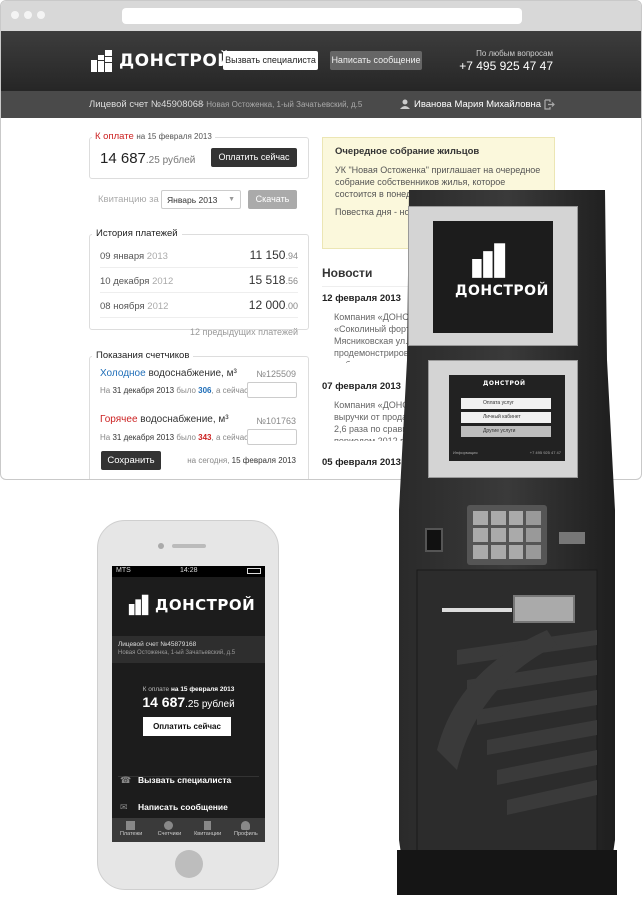 The width and height of the screenshot is (642, 901). I want to click on mobile-mail-icon: ✉, so click(124, 807).